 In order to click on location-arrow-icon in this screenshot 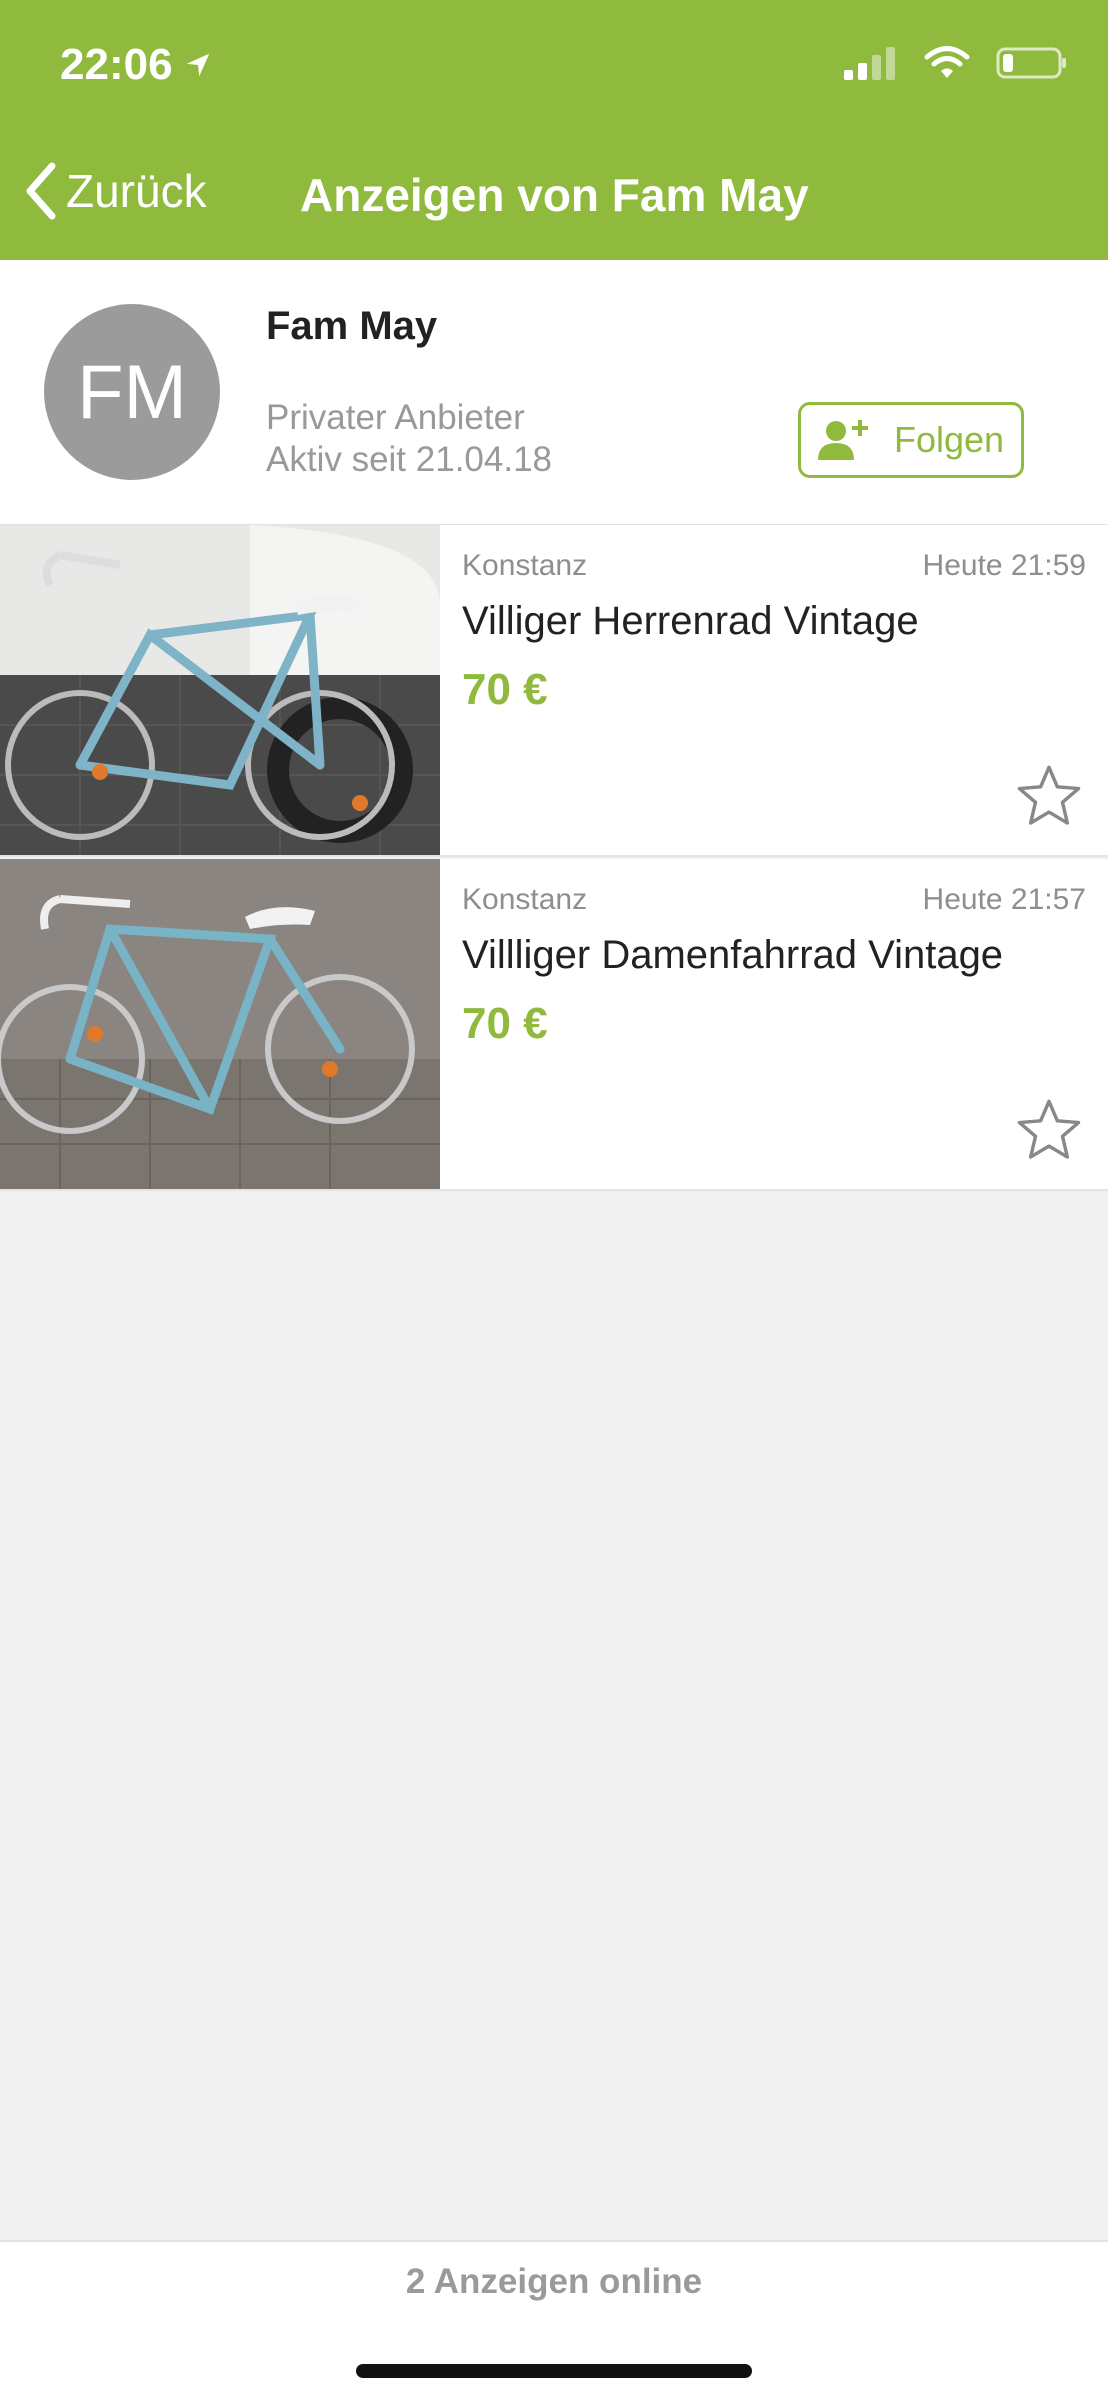, I will do `click(197, 65)`.